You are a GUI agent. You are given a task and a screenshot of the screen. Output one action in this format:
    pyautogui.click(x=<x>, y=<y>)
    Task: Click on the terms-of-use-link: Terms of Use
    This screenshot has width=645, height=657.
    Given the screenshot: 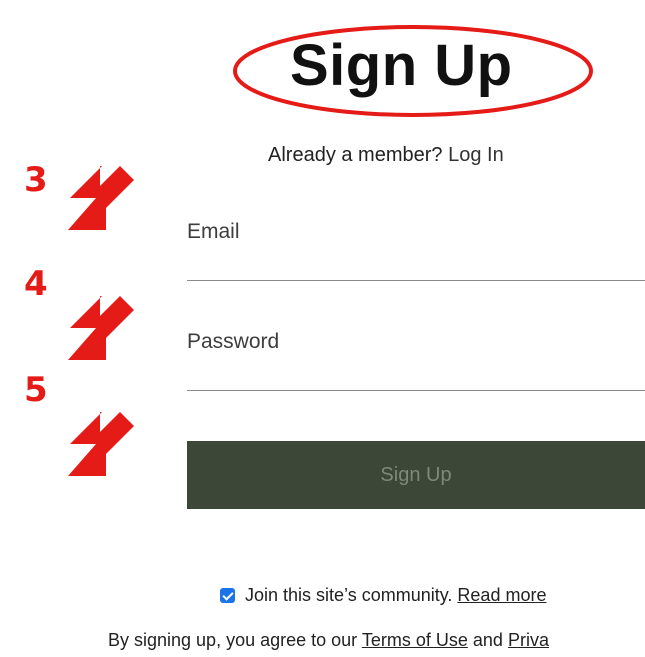 What is the action you would take?
    pyautogui.click(x=415, y=640)
    